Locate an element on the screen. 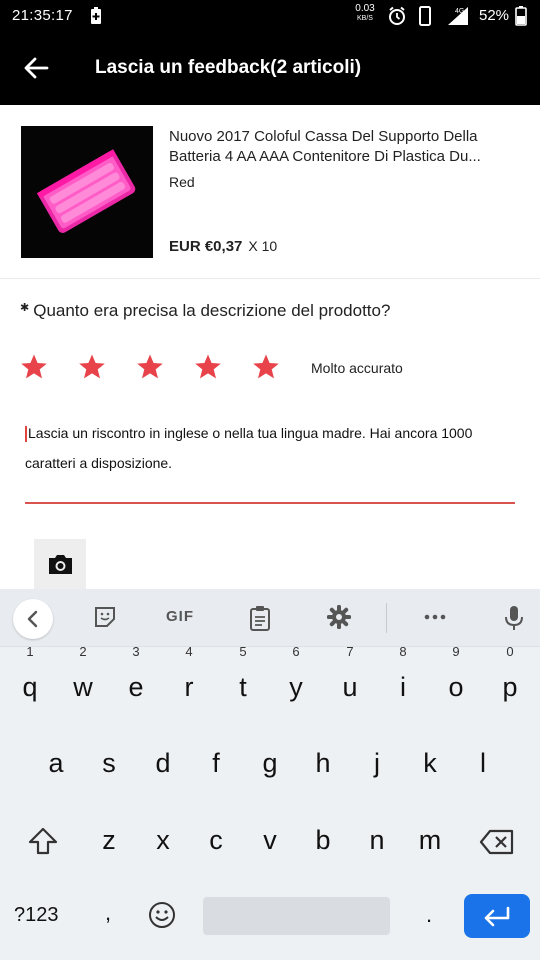 This screenshot has width=540, height=960. key-u: 7u is located at coordinates (350, 680).